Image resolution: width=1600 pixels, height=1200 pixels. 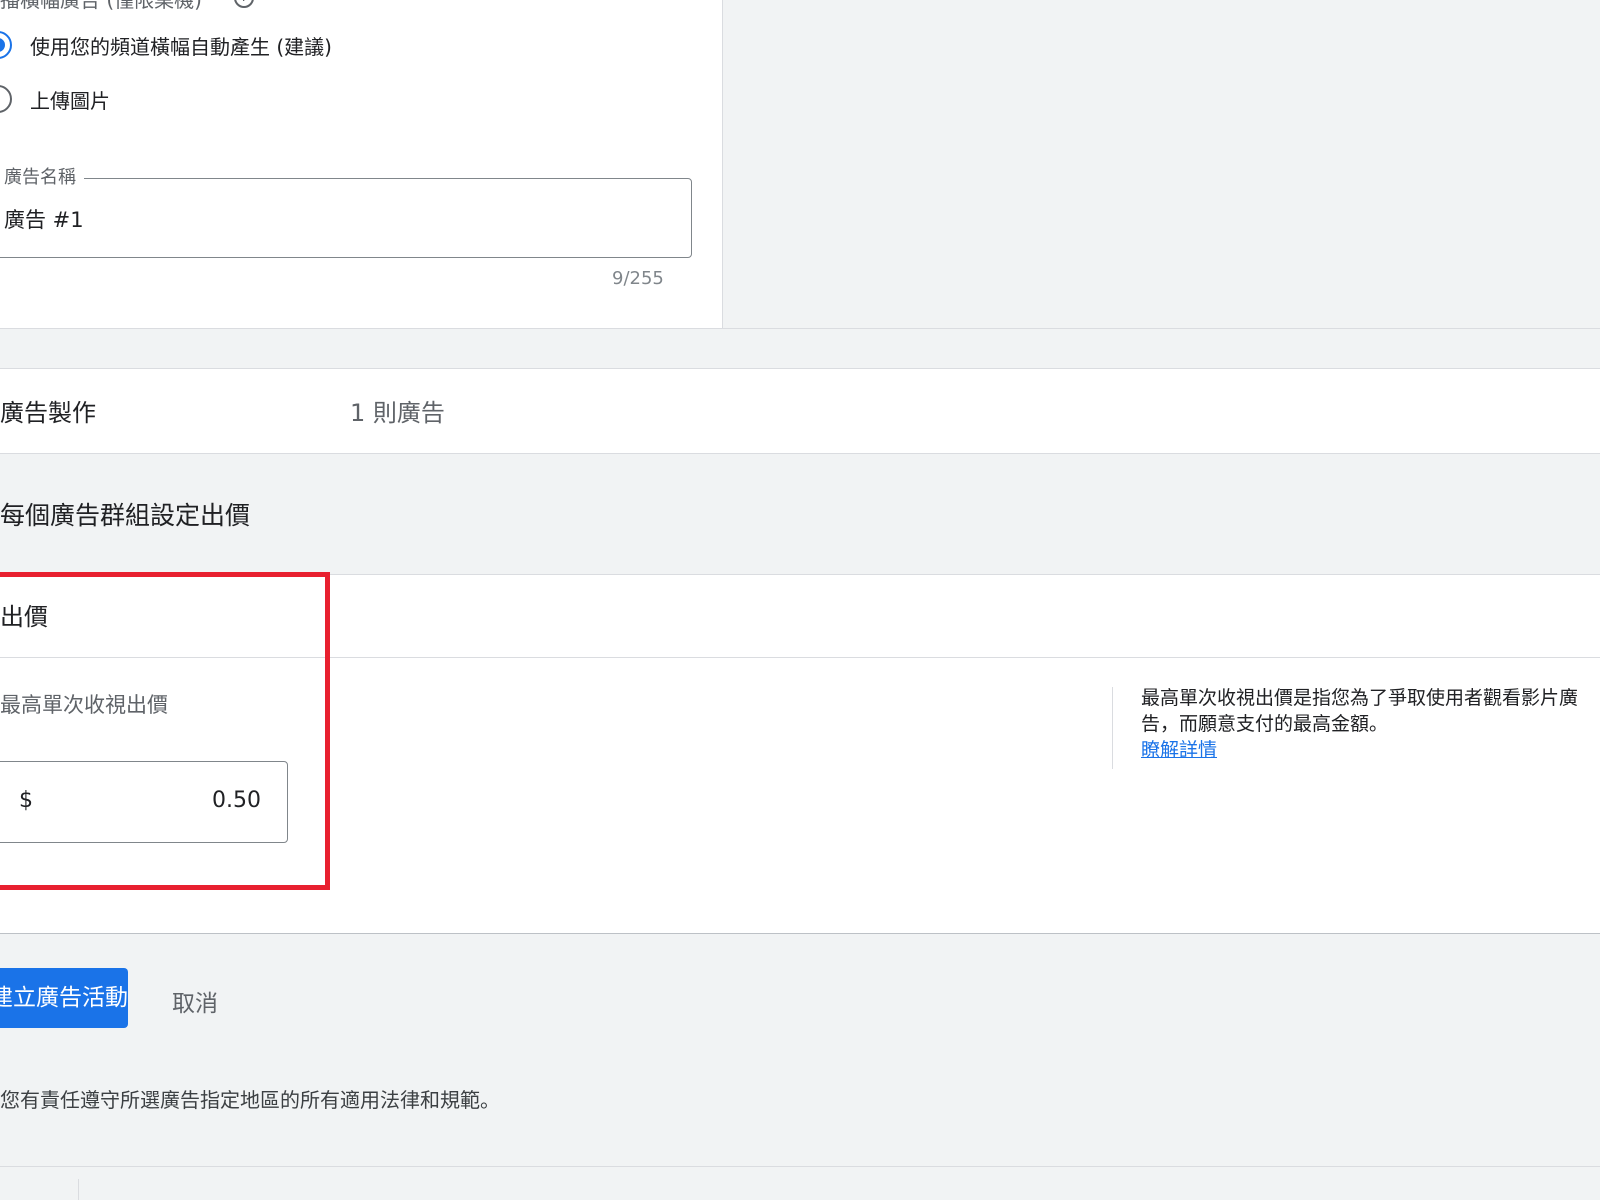 I want to click on cancel-button: 取消, so click(x=195, y=1001).